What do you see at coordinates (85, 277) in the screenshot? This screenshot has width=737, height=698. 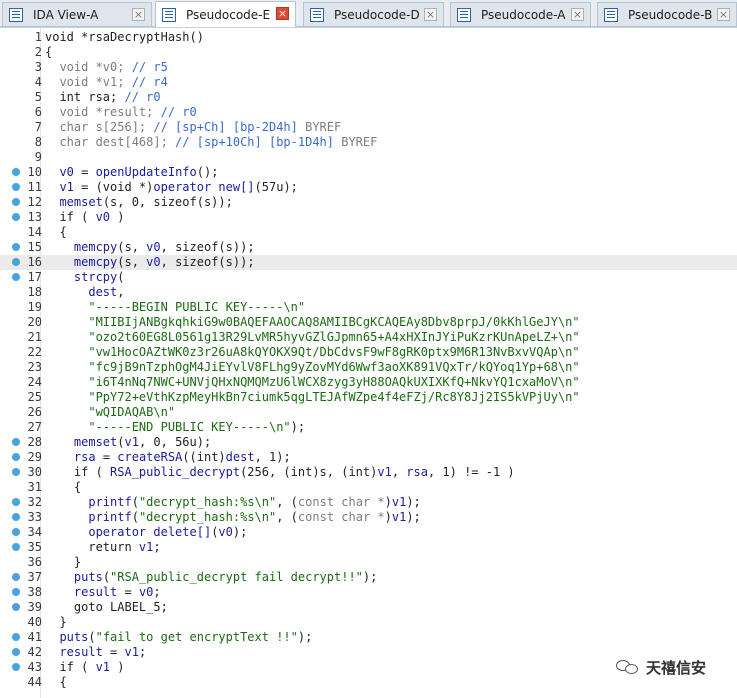 I see `code-text: strcpy(` at bounding box center [85, 277].